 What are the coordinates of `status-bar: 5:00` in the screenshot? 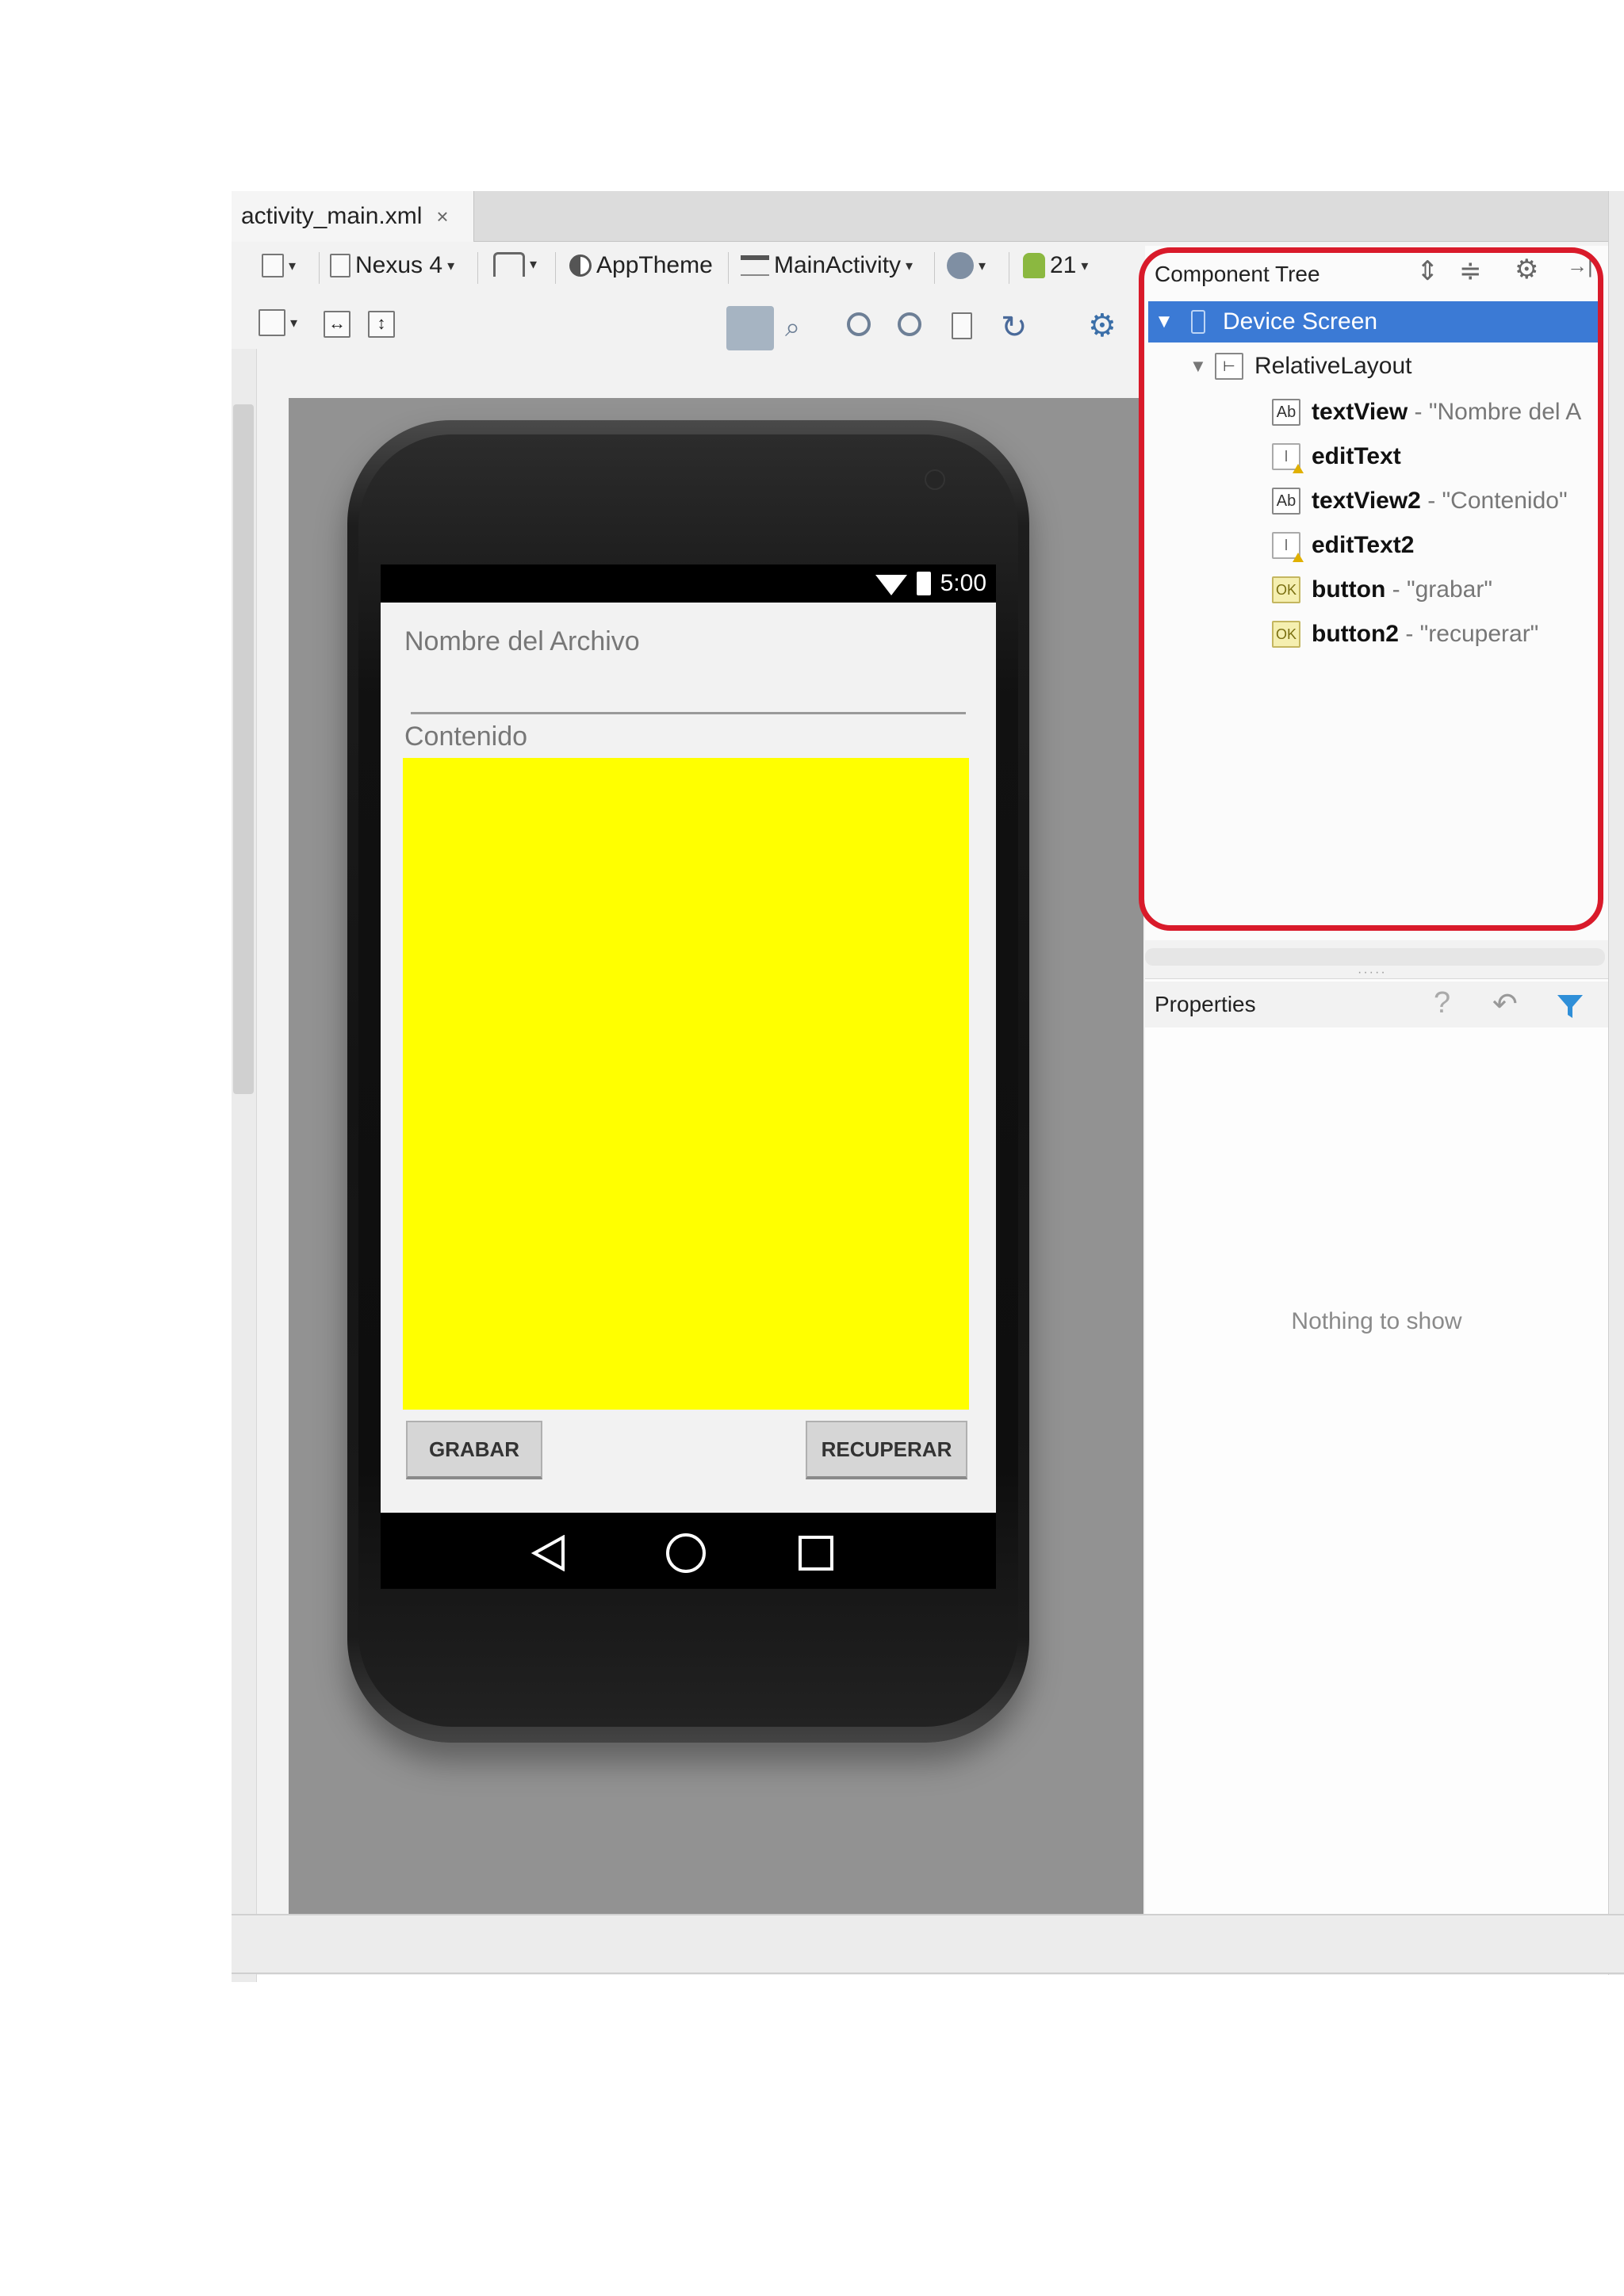 It's located at (688, 584).